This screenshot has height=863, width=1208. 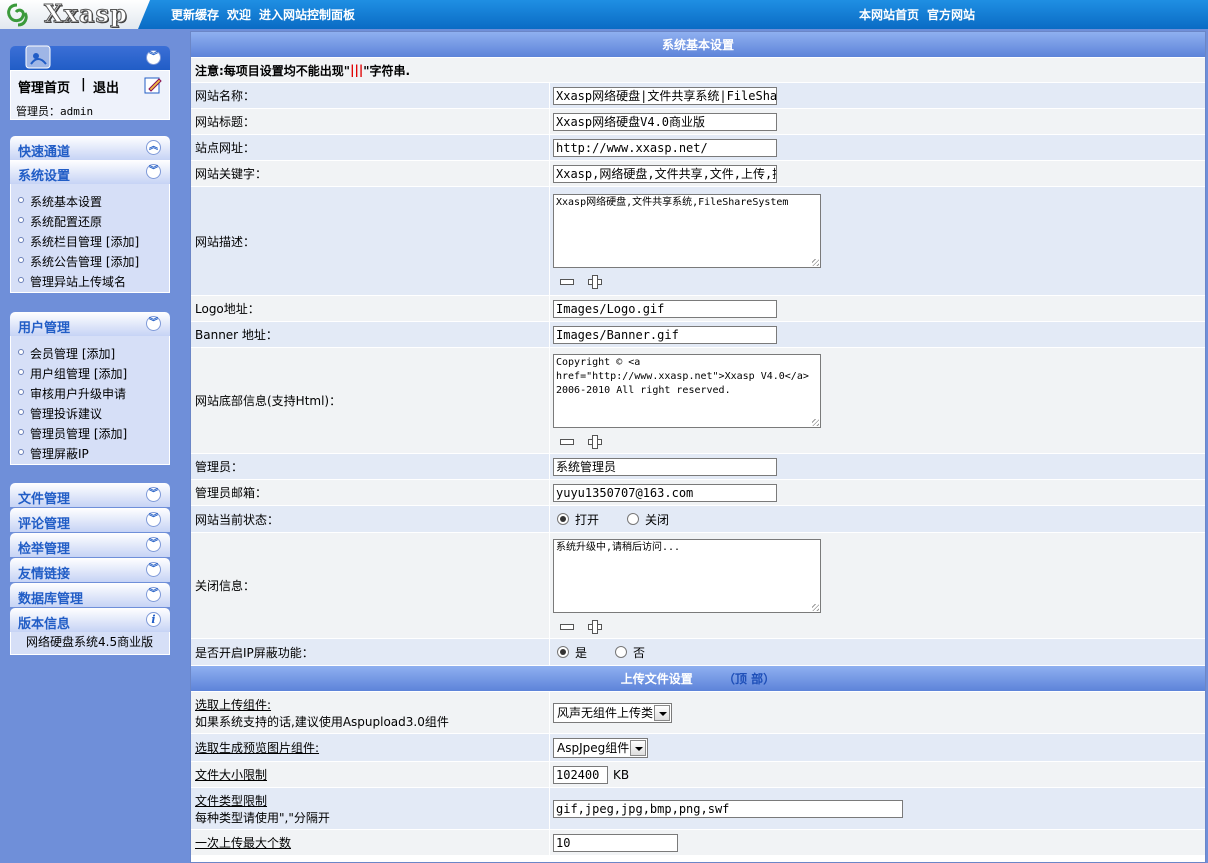 What do you see at coordinates (639, 652) in the screenshot?
I see `ip-block-no-label: 否` at bounding box center [639, 652].